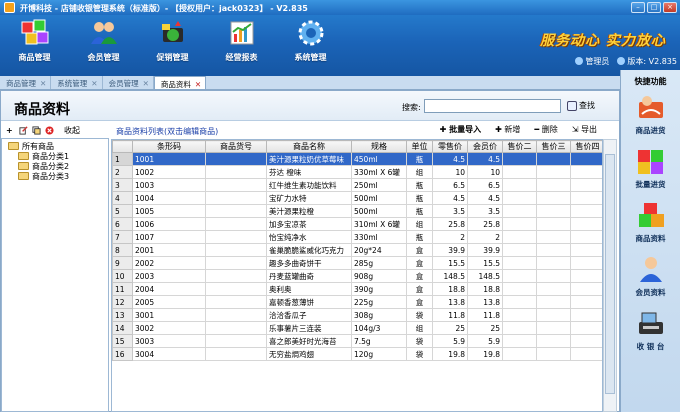  I want to click on table-cell: 雀巢脆脆鲨威化巧克力, so click(309, 250).